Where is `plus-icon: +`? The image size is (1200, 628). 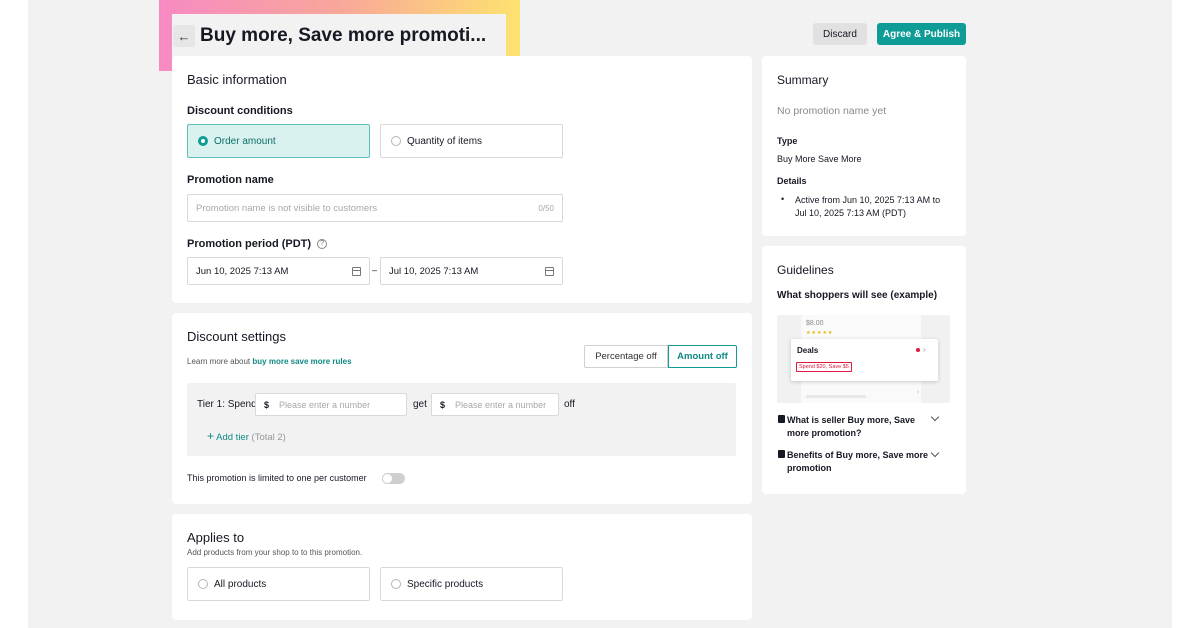
plus-icon: + is located at coordinates (211, 436).